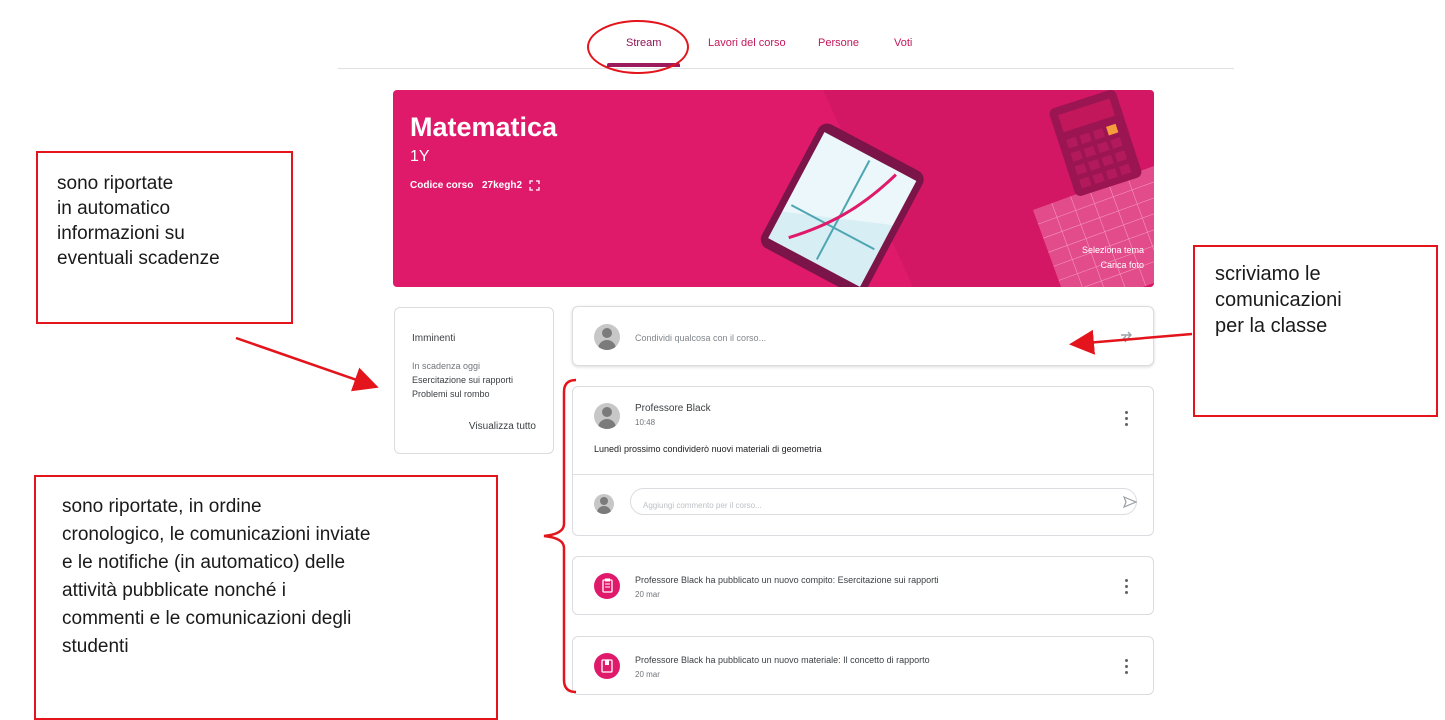  What do you see at coordinates (1131, 342) in the screenshot?
I see `arrow-to-share` at bounding box center [1131, 342].